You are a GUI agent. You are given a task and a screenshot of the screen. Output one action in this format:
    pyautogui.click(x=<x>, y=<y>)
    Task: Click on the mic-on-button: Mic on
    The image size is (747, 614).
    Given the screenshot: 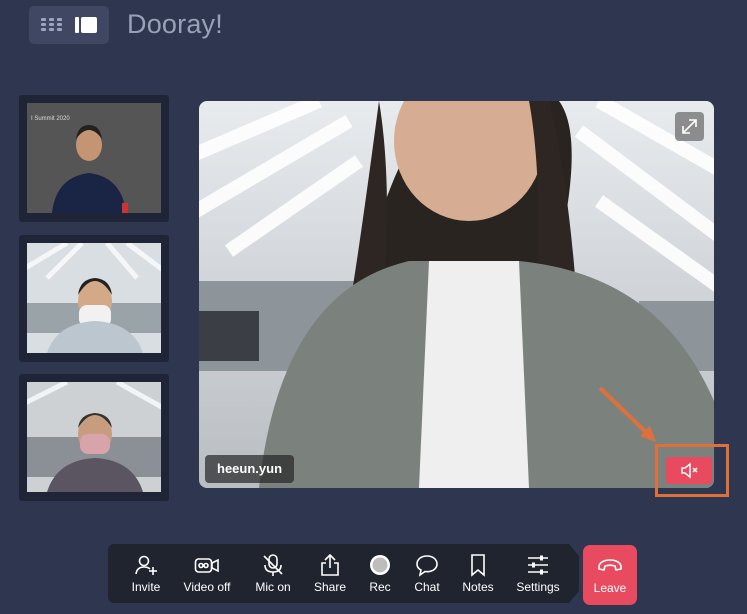 What is the action you would take?
    pyautogui.click(x=273, y=573)
    